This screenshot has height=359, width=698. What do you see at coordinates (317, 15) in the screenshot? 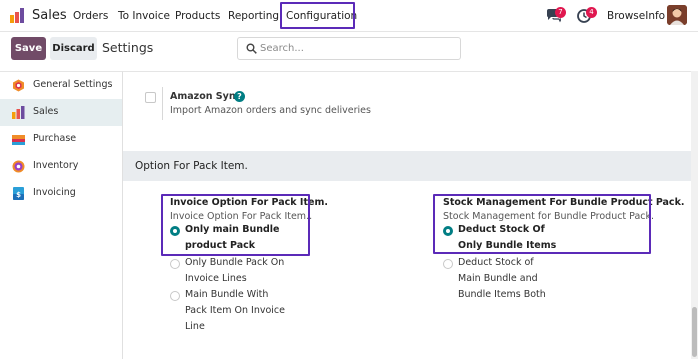
I see `configuration-highlight` at bounding box center [317, 15].